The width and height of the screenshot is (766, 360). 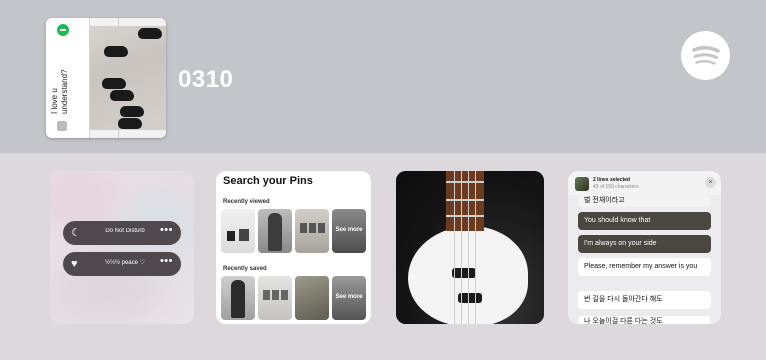 What do you see at coordinates (122, 247) in the screenshot?
I see `focus-widget: ☾ Do Not Disturb ••• ♥ ½½½ peace ♡ •••` at bounding box center [122, 247].